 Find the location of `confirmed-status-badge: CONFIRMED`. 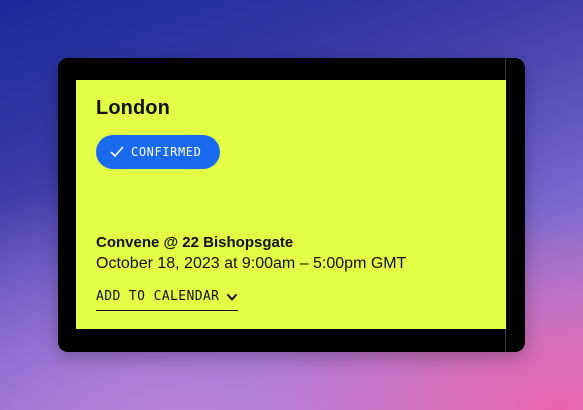

confirmed-status-badge: CONFIRMED is located at coordinates (158, 152).